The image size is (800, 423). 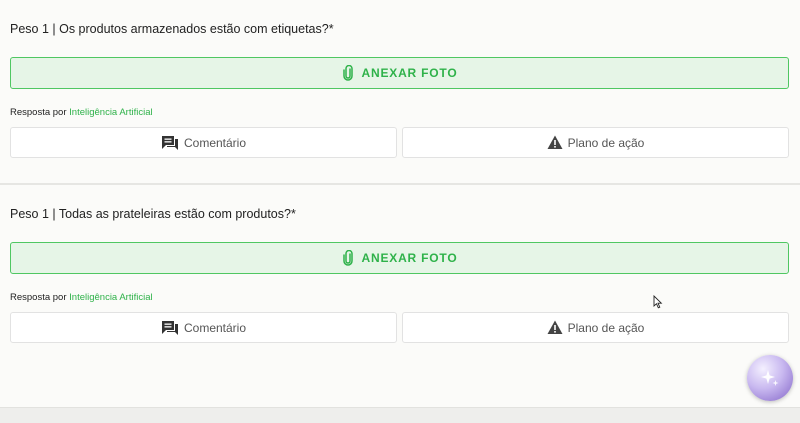 I want to click on ai-assistant-button, so click(x=770, y=378).